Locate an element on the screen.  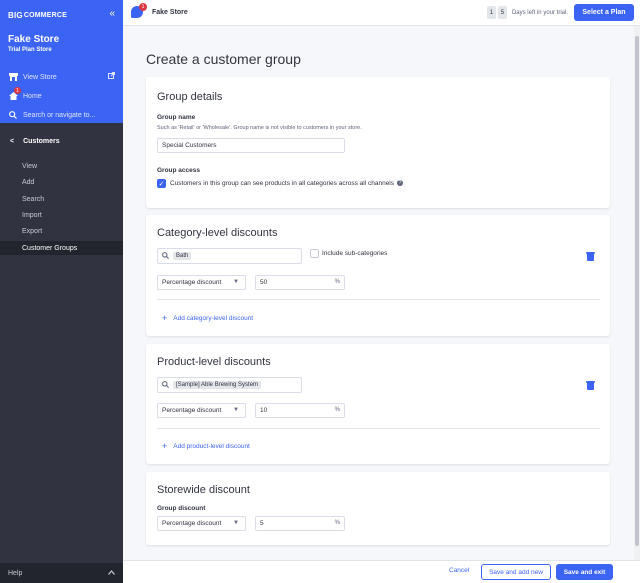
product-search-input: [Sample] Able Brewing System is located at coordinates (229, 385).